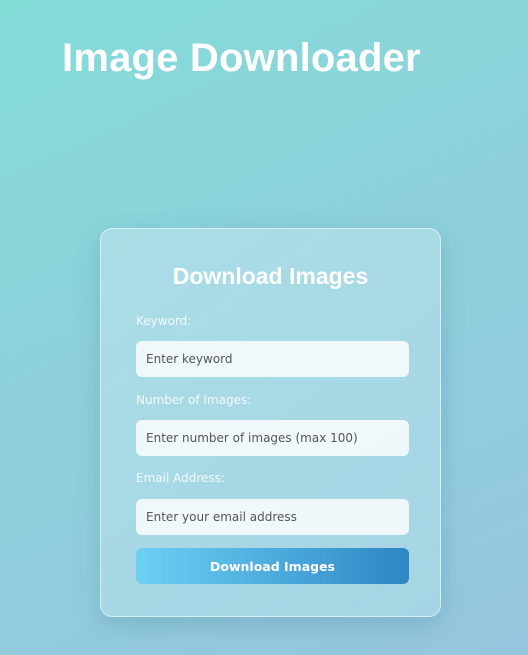  I want to click on form-heading: Download Images, so click(270, 276).